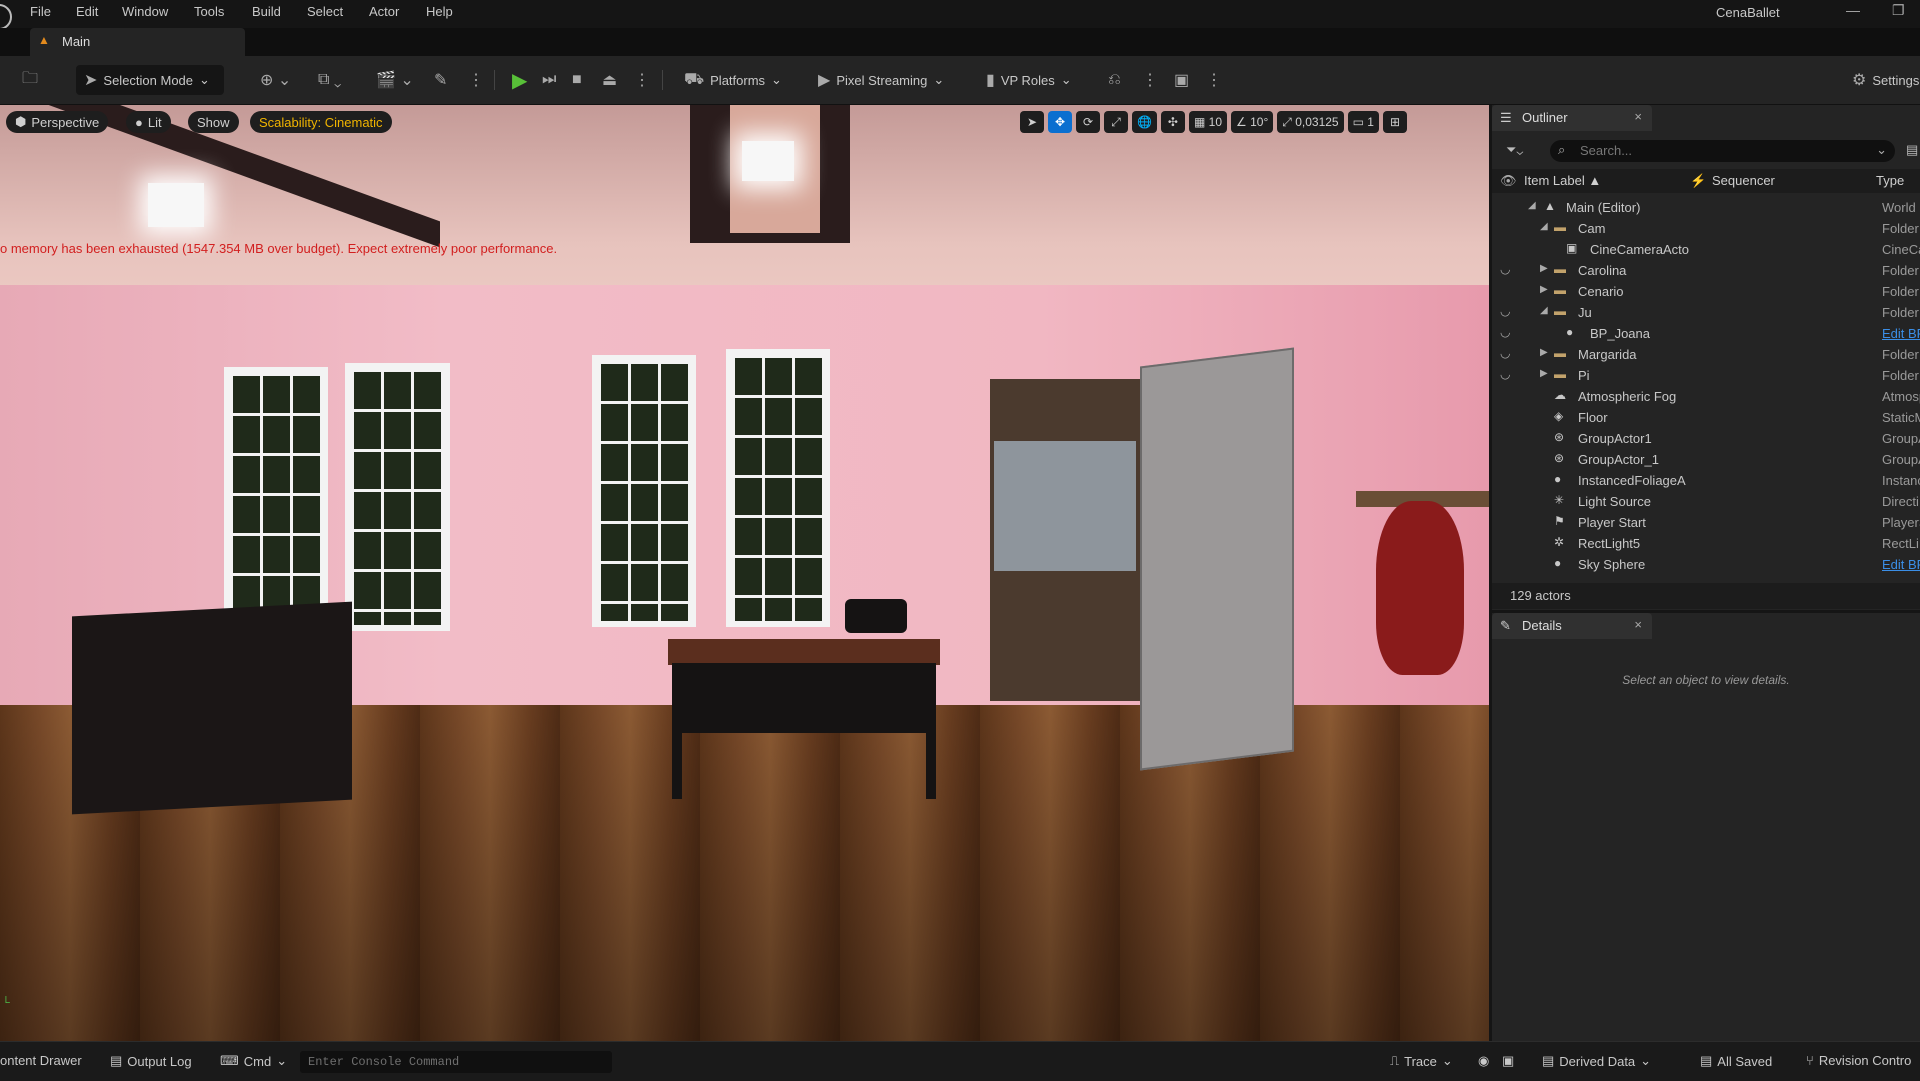 The width and height of the screenshot is (1920, 1081). Describe the element at coordinates (642, 80) in the screenshot. I see `play-options-icon: ⋮` at that location.